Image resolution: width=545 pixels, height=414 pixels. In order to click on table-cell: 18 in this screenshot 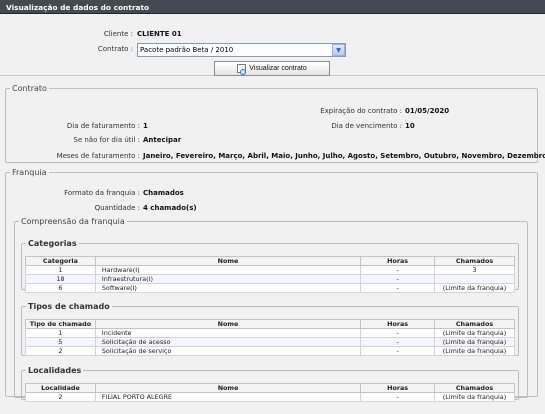, I will do `click(60, 279)`.